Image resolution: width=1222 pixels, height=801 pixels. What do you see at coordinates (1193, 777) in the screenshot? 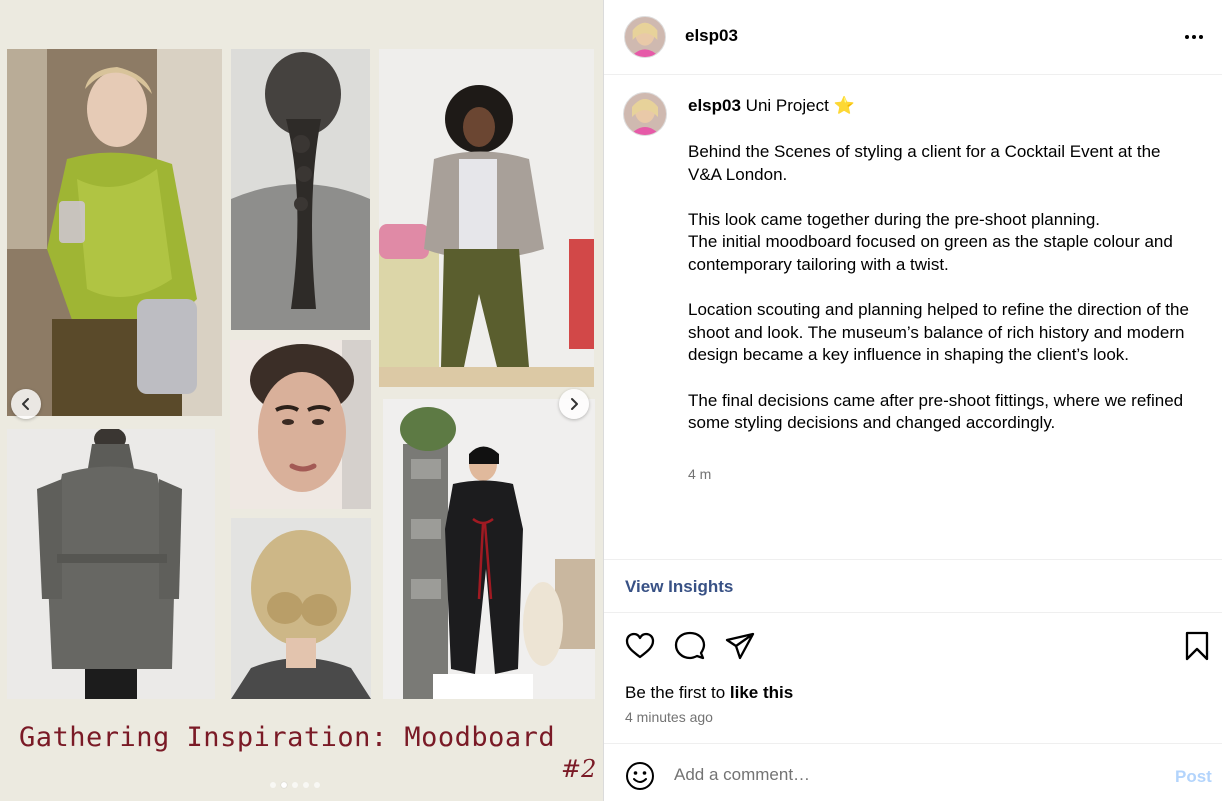
I see `post-comment-button: Post` at bounding box center [1193, 777].